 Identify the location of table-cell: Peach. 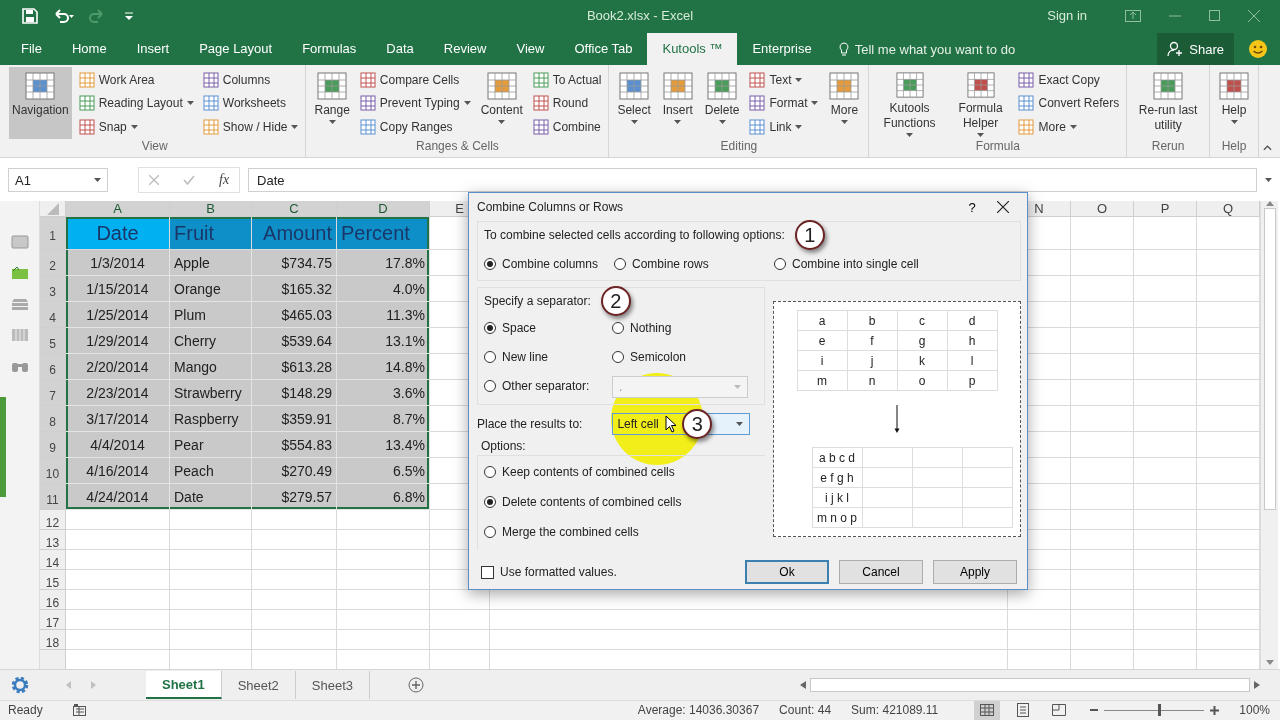
(211, 471).